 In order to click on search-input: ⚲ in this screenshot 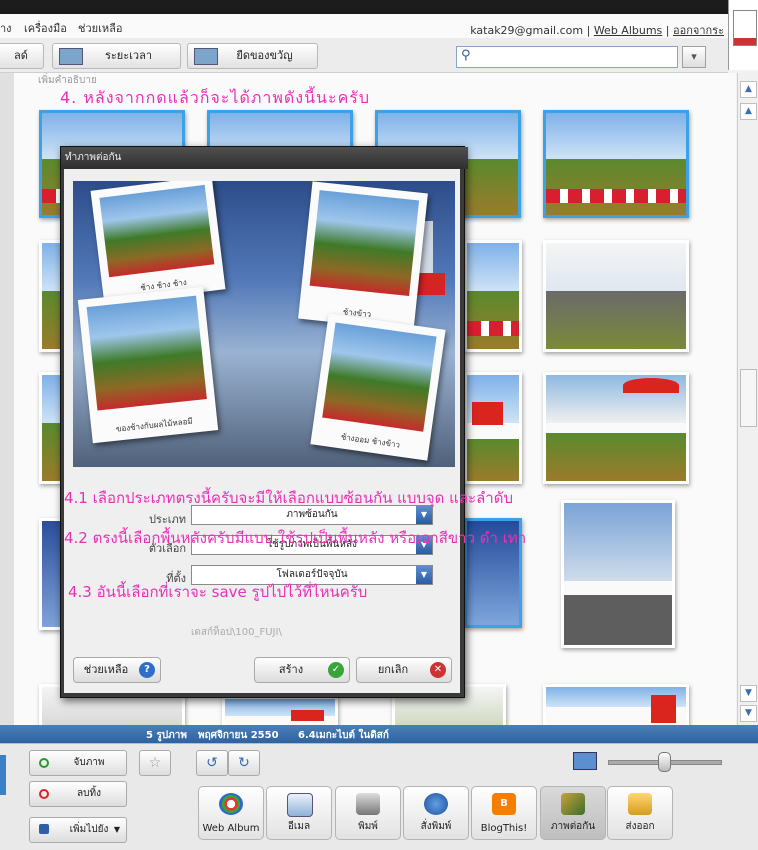, I will do `click(567, 57)`.